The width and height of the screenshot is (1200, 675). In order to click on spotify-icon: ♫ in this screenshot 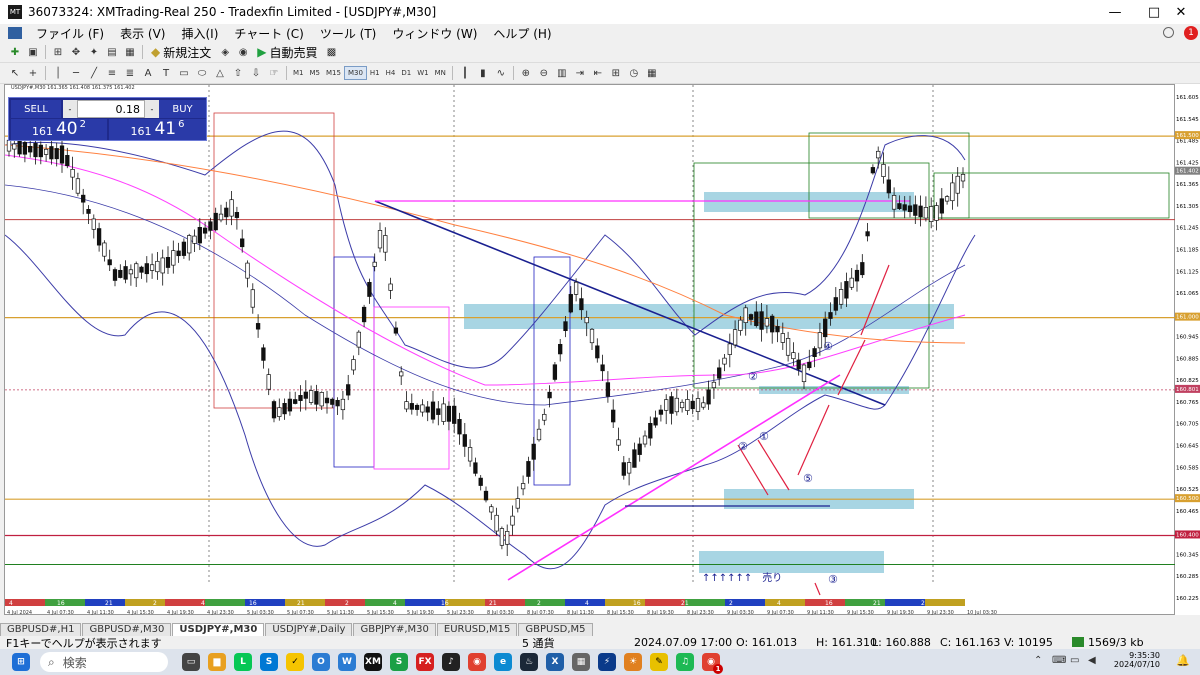, I will do `click(685, 662)`.